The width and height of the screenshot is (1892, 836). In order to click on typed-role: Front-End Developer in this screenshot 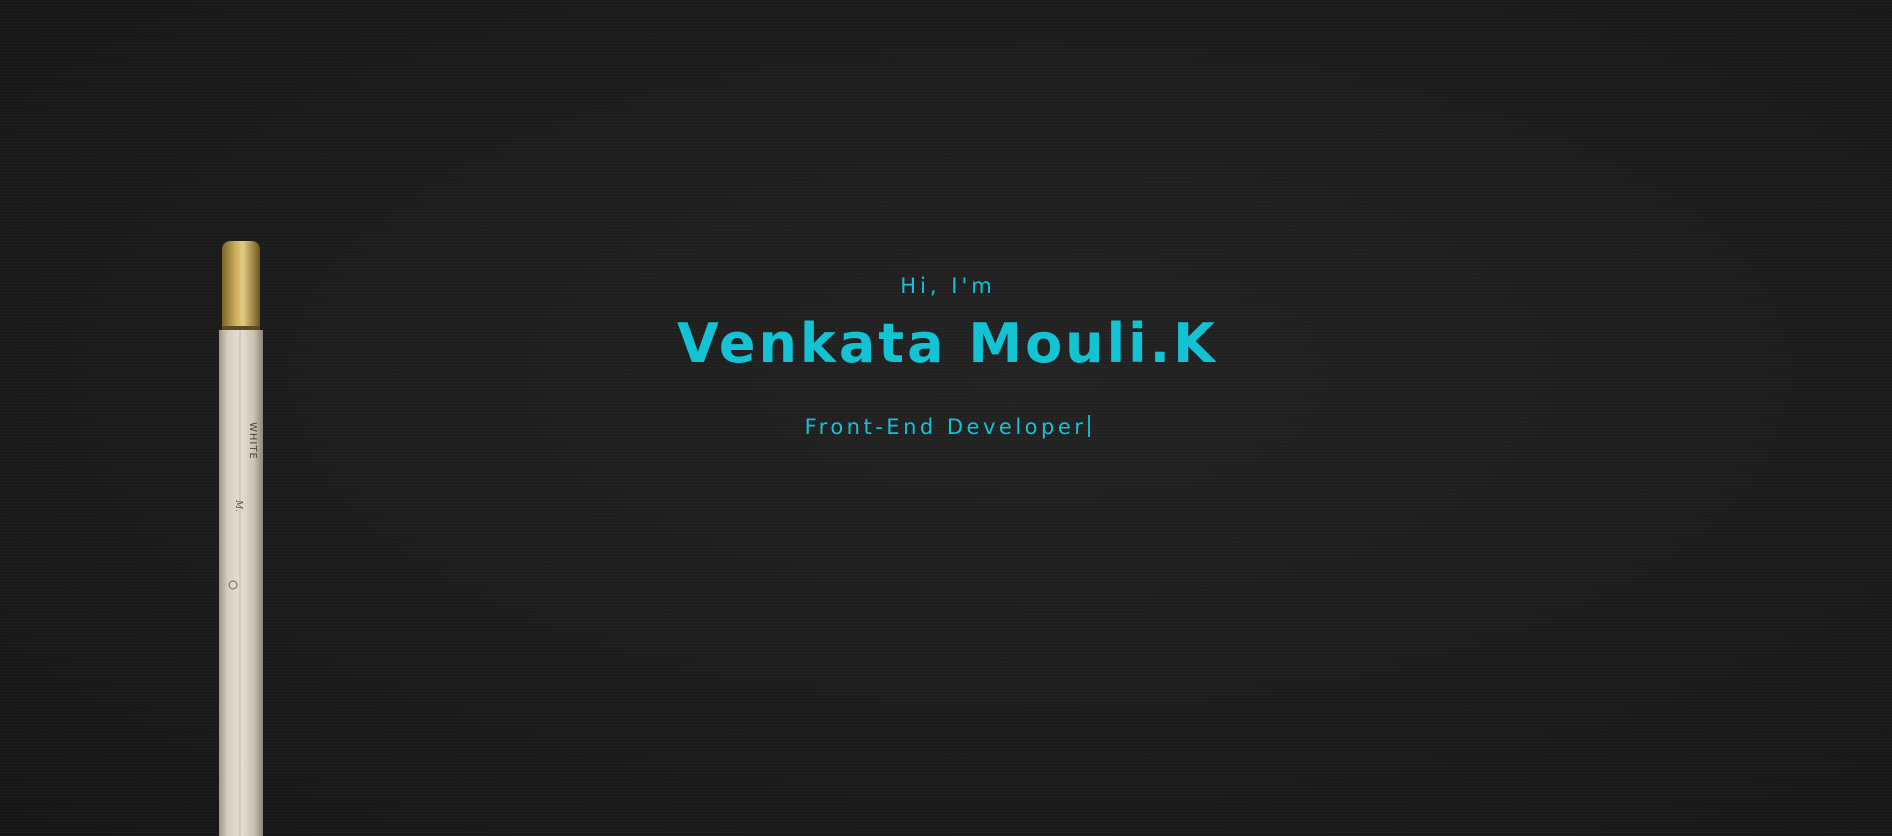, I will do `click(946, 427)`.